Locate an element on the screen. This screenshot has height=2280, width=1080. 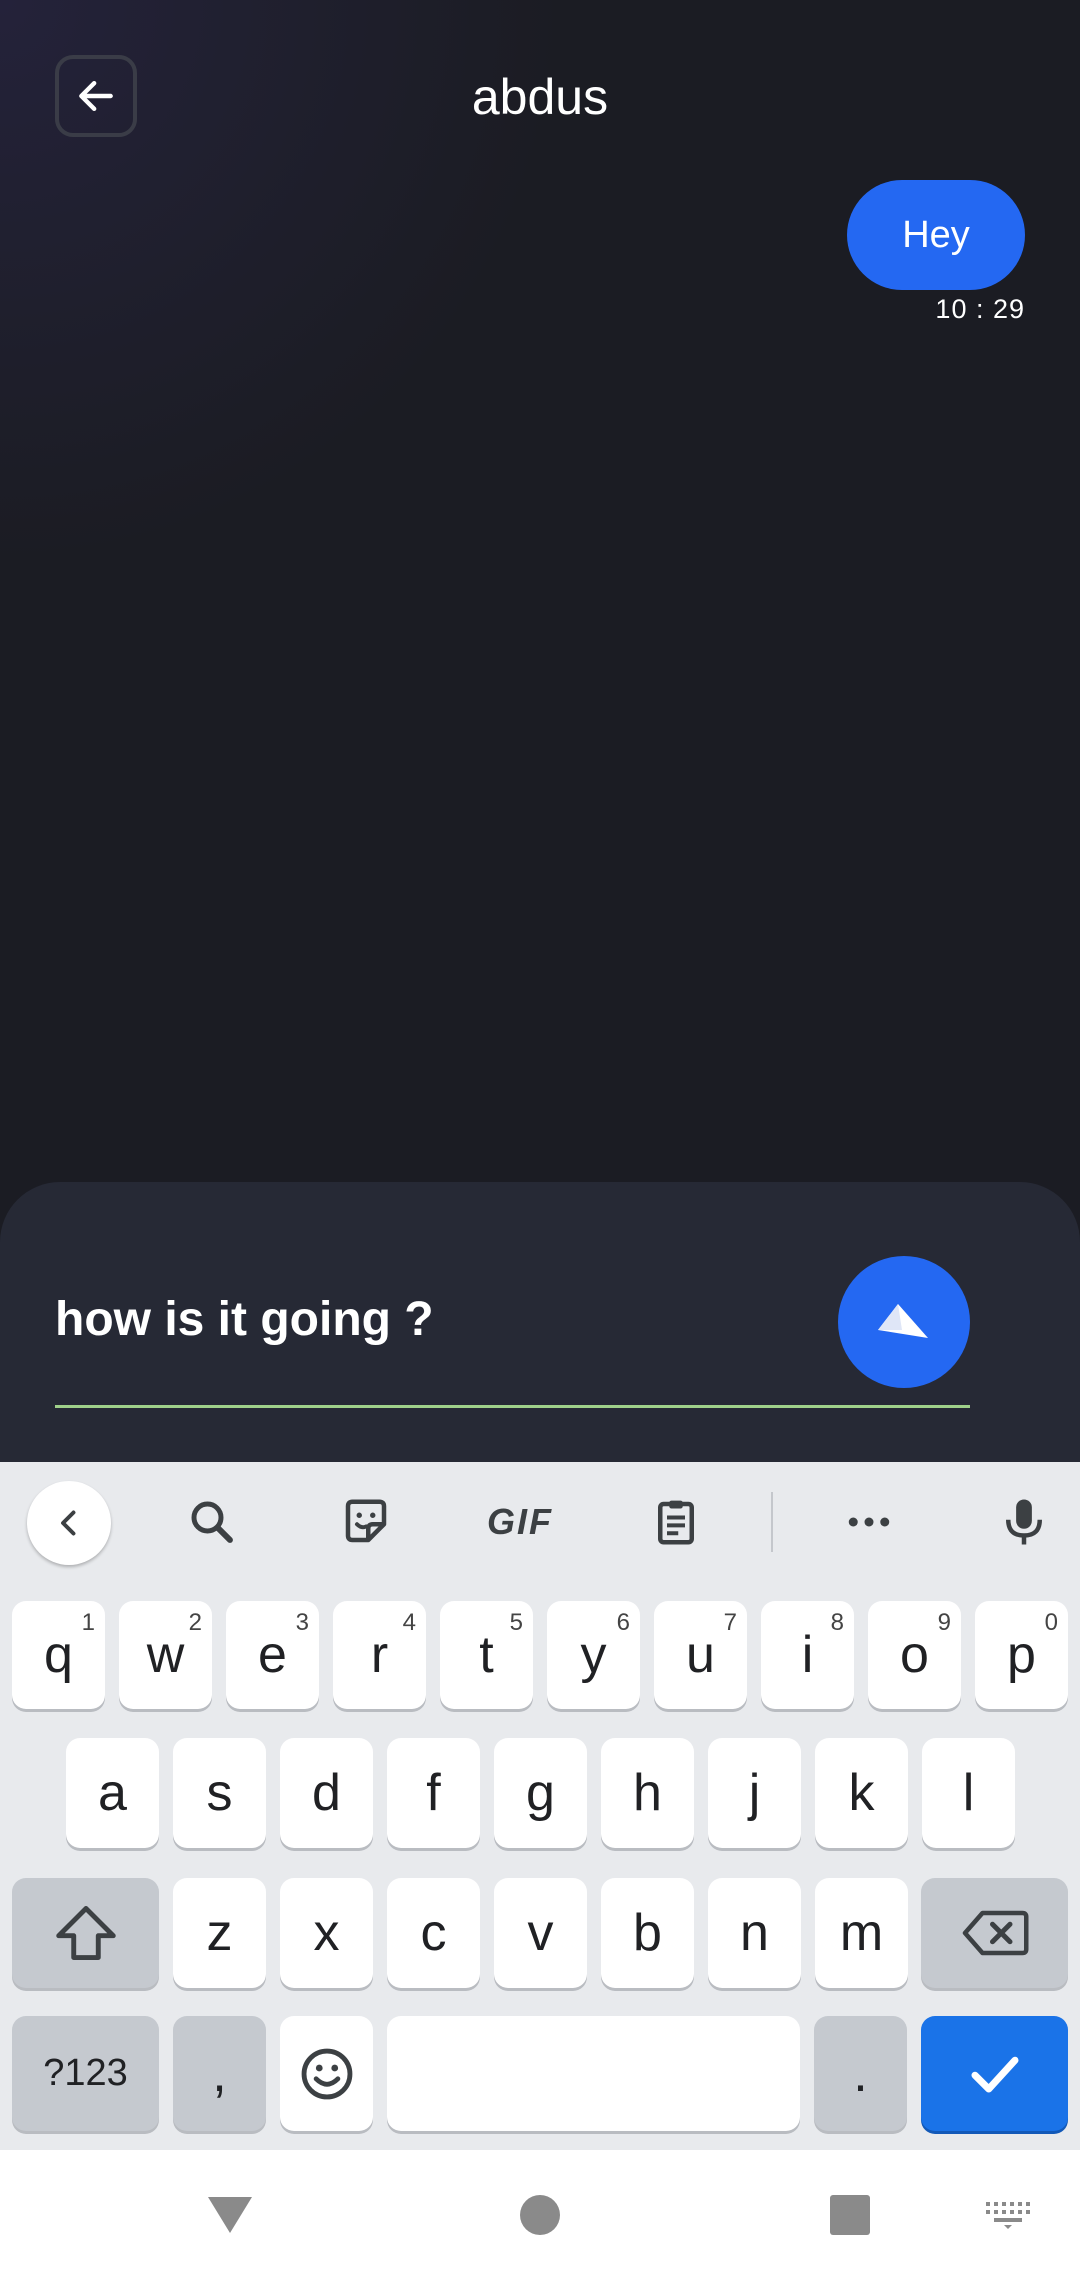
key-w: w2 is located at coordinates (165, 1655).